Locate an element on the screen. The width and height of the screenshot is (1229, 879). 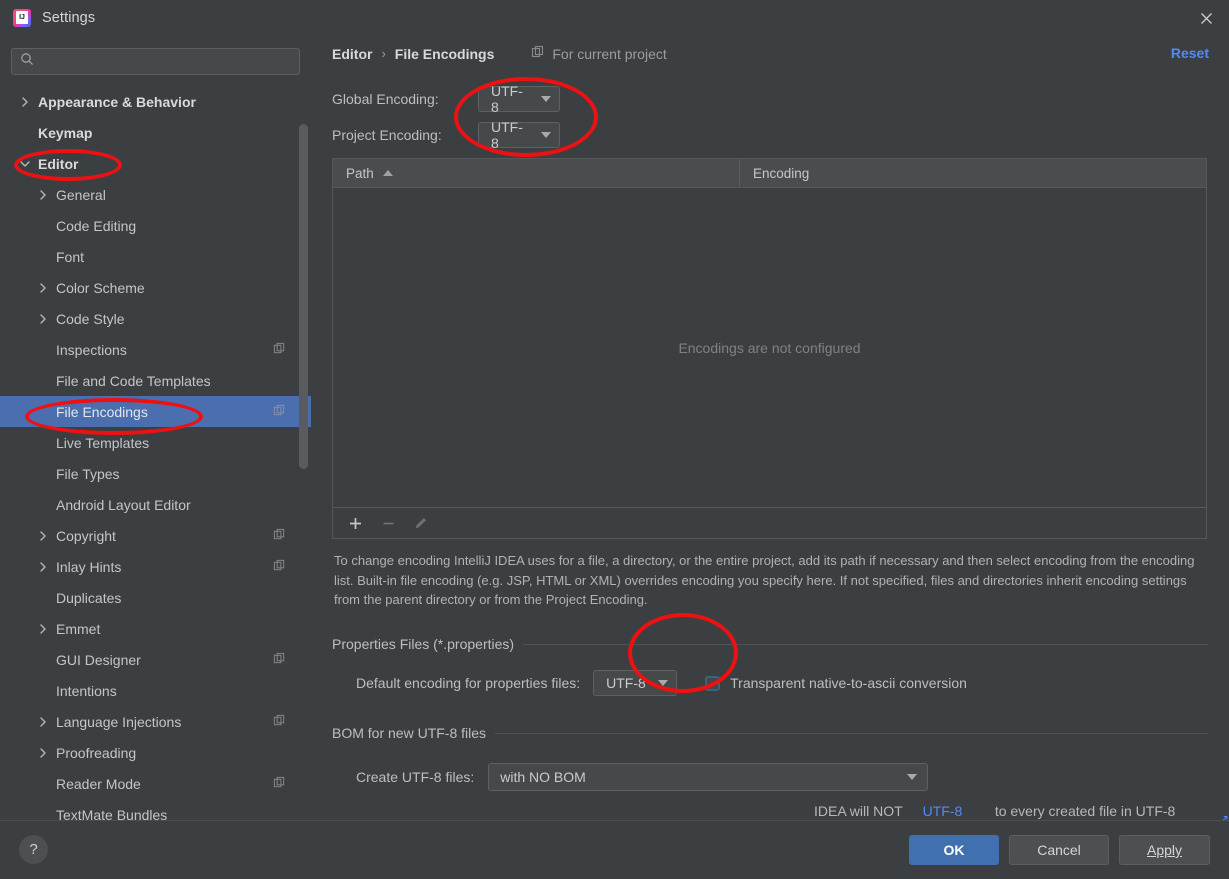
sidebar-item-textmate-bundles: TextMate Bundles is located at coordinates (155, 810).